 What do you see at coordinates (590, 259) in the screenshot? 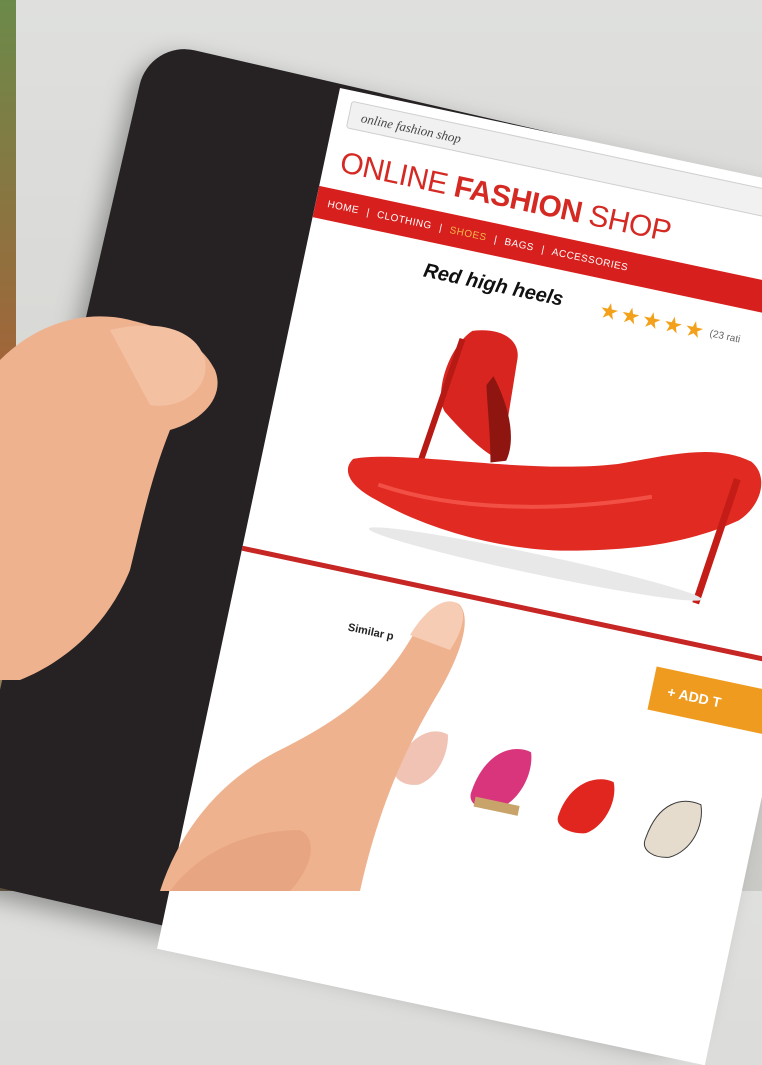
I see `nav-accessories: ACCESSORIES` at bounding box center [590, 259].